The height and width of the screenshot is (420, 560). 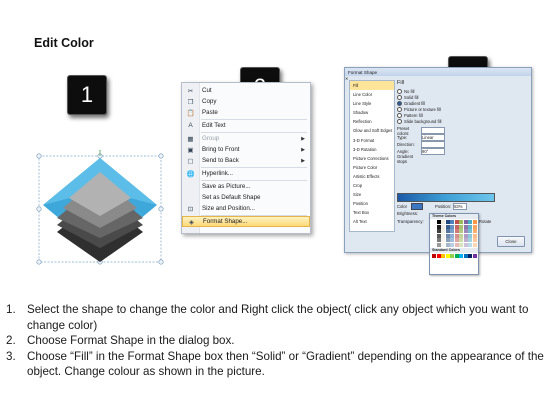 I want to click on dialog-nav-item: Artistic Effects, so click(x=372, y=176).